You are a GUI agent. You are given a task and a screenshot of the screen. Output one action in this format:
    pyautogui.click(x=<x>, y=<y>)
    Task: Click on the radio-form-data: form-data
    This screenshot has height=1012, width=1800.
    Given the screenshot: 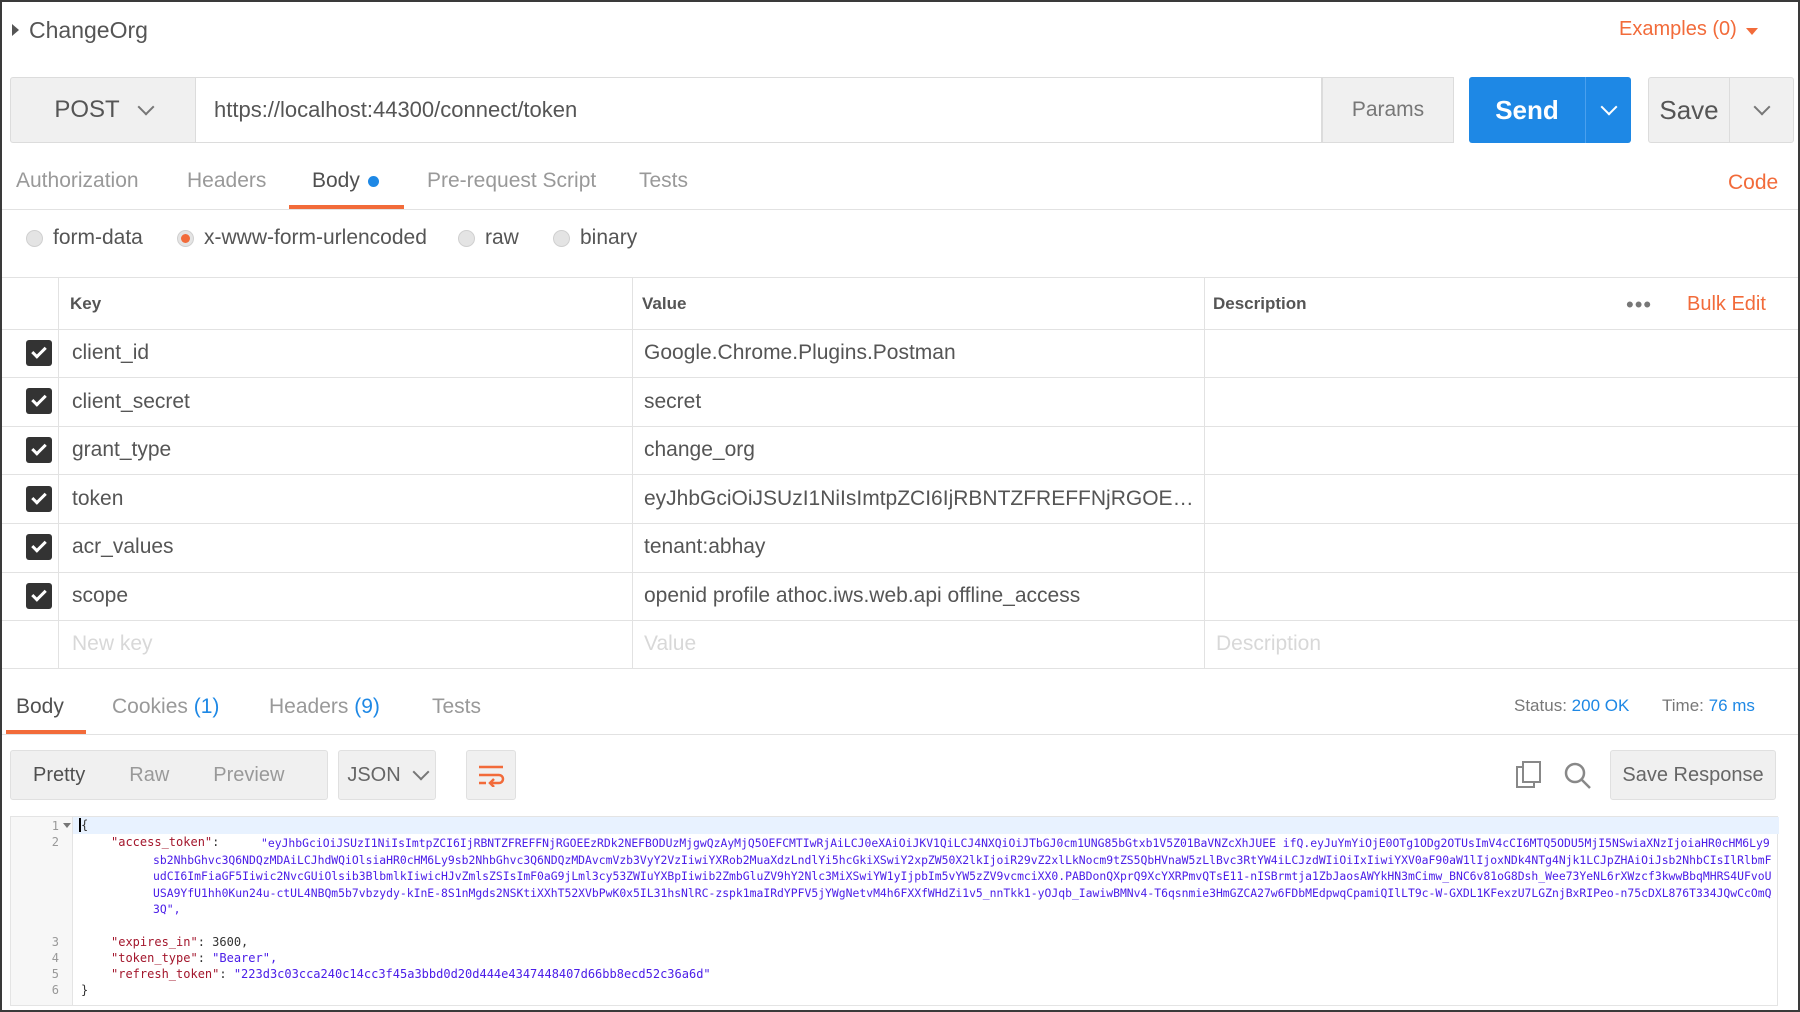 What is the action you would take?
    pyautogui.click(x=84, y=238)
    